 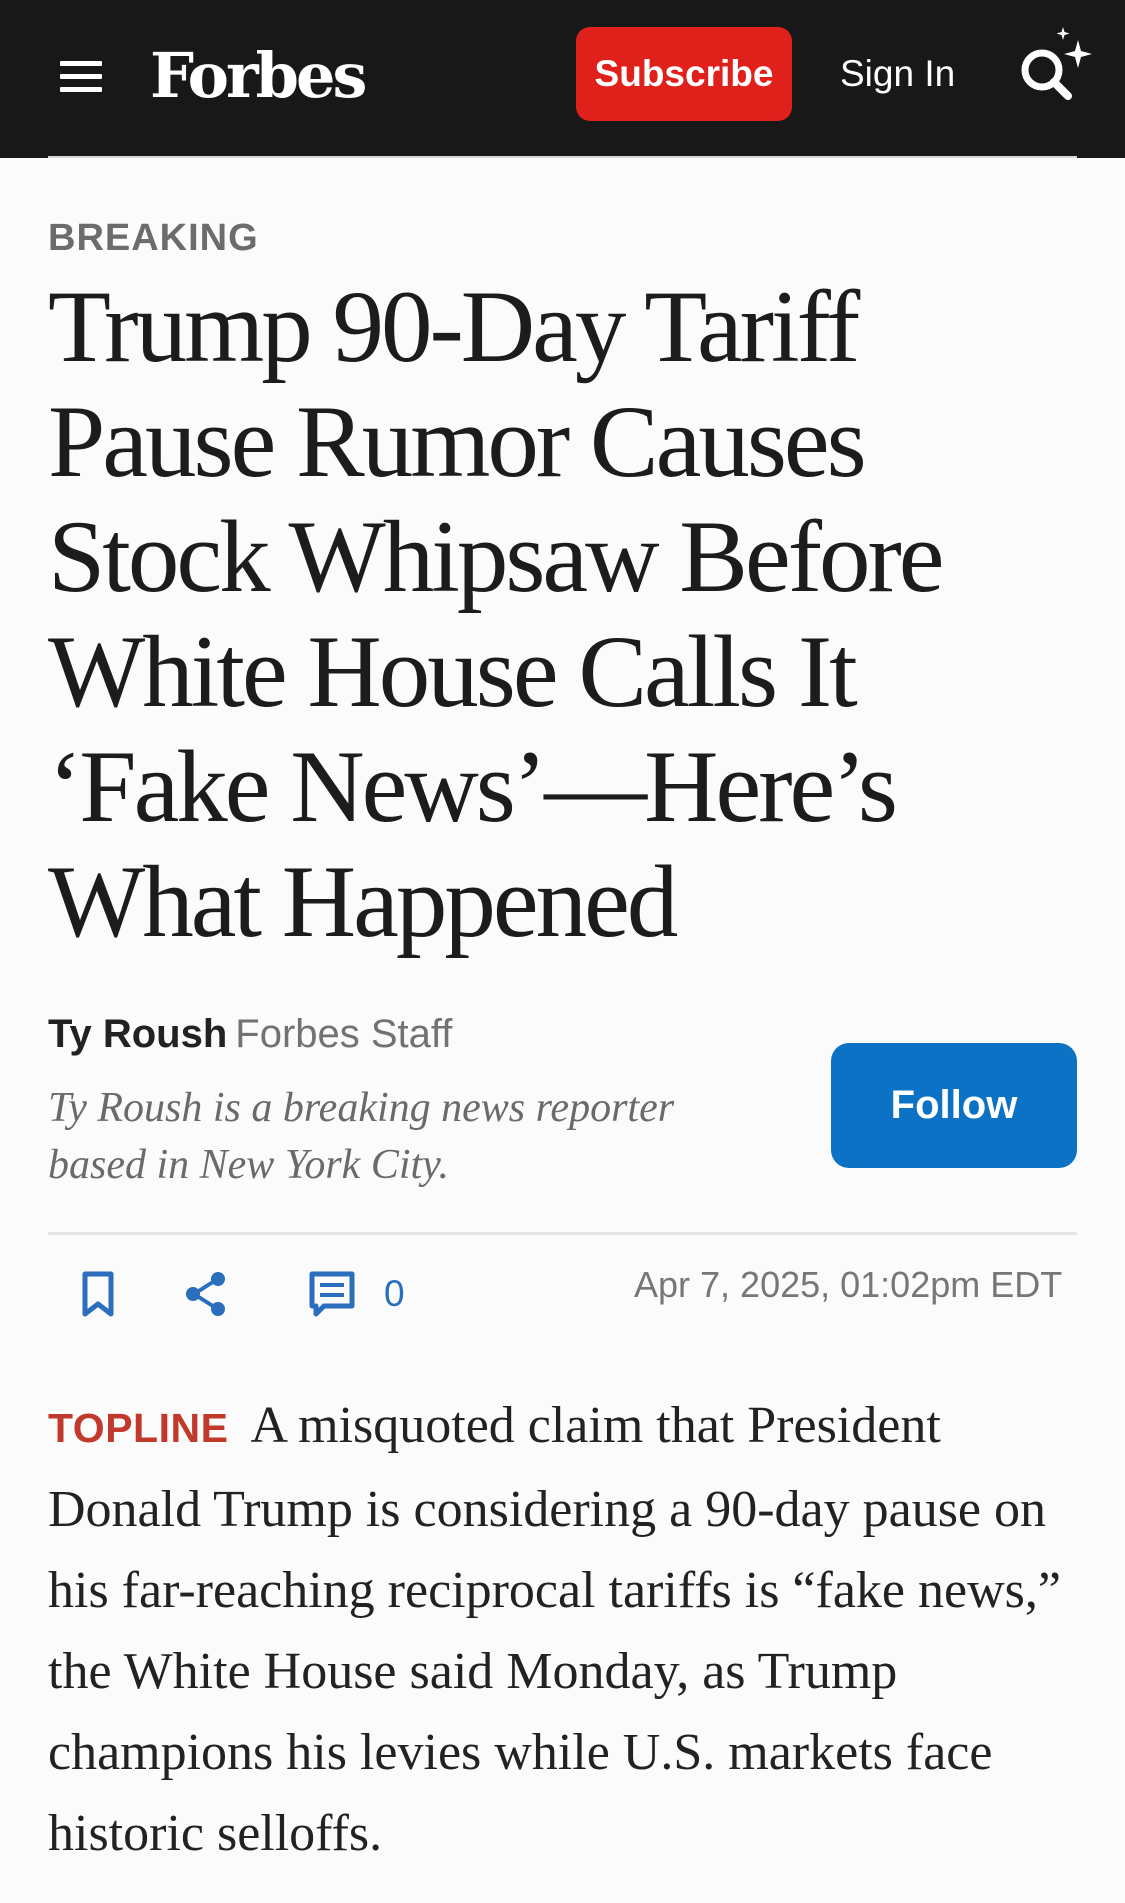 I want to click on follow-button: Follow, so click(x=954, y=1105).